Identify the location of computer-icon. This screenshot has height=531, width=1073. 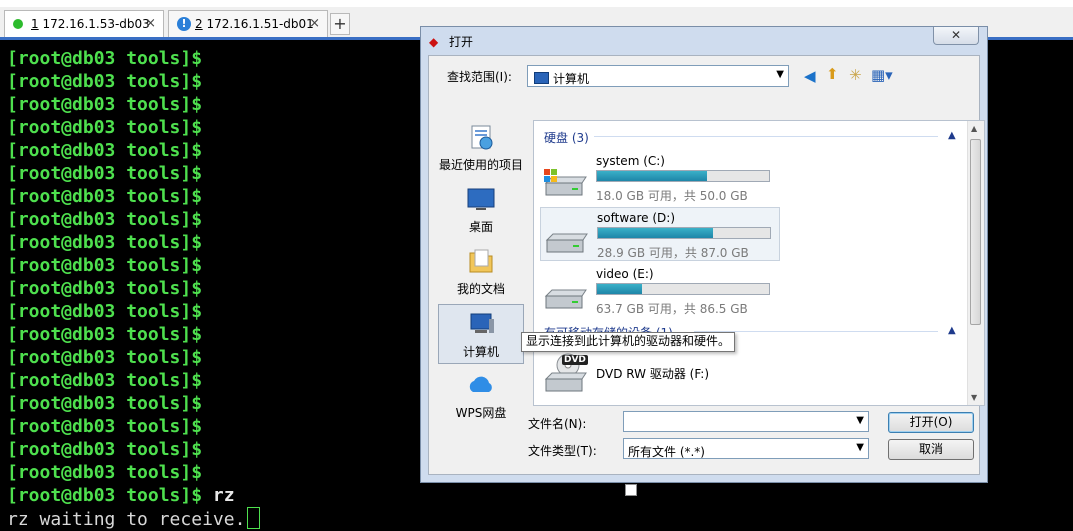
(482, 323).